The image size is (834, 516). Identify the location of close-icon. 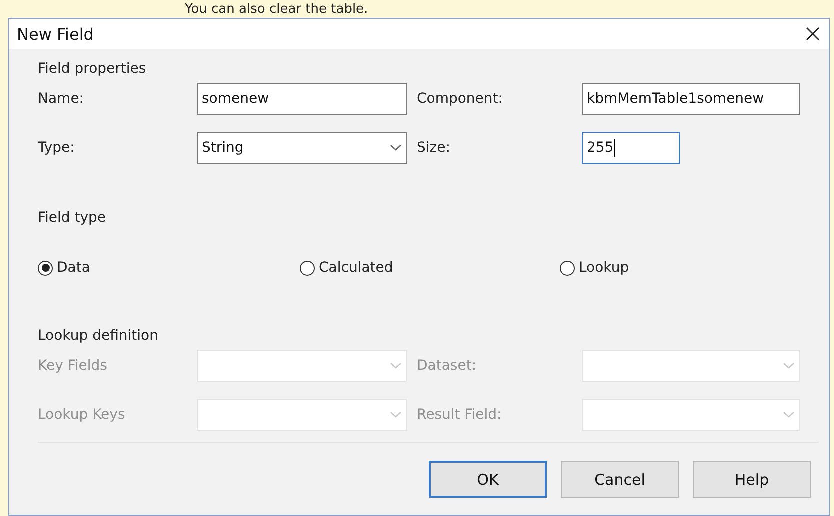
(813, 34).